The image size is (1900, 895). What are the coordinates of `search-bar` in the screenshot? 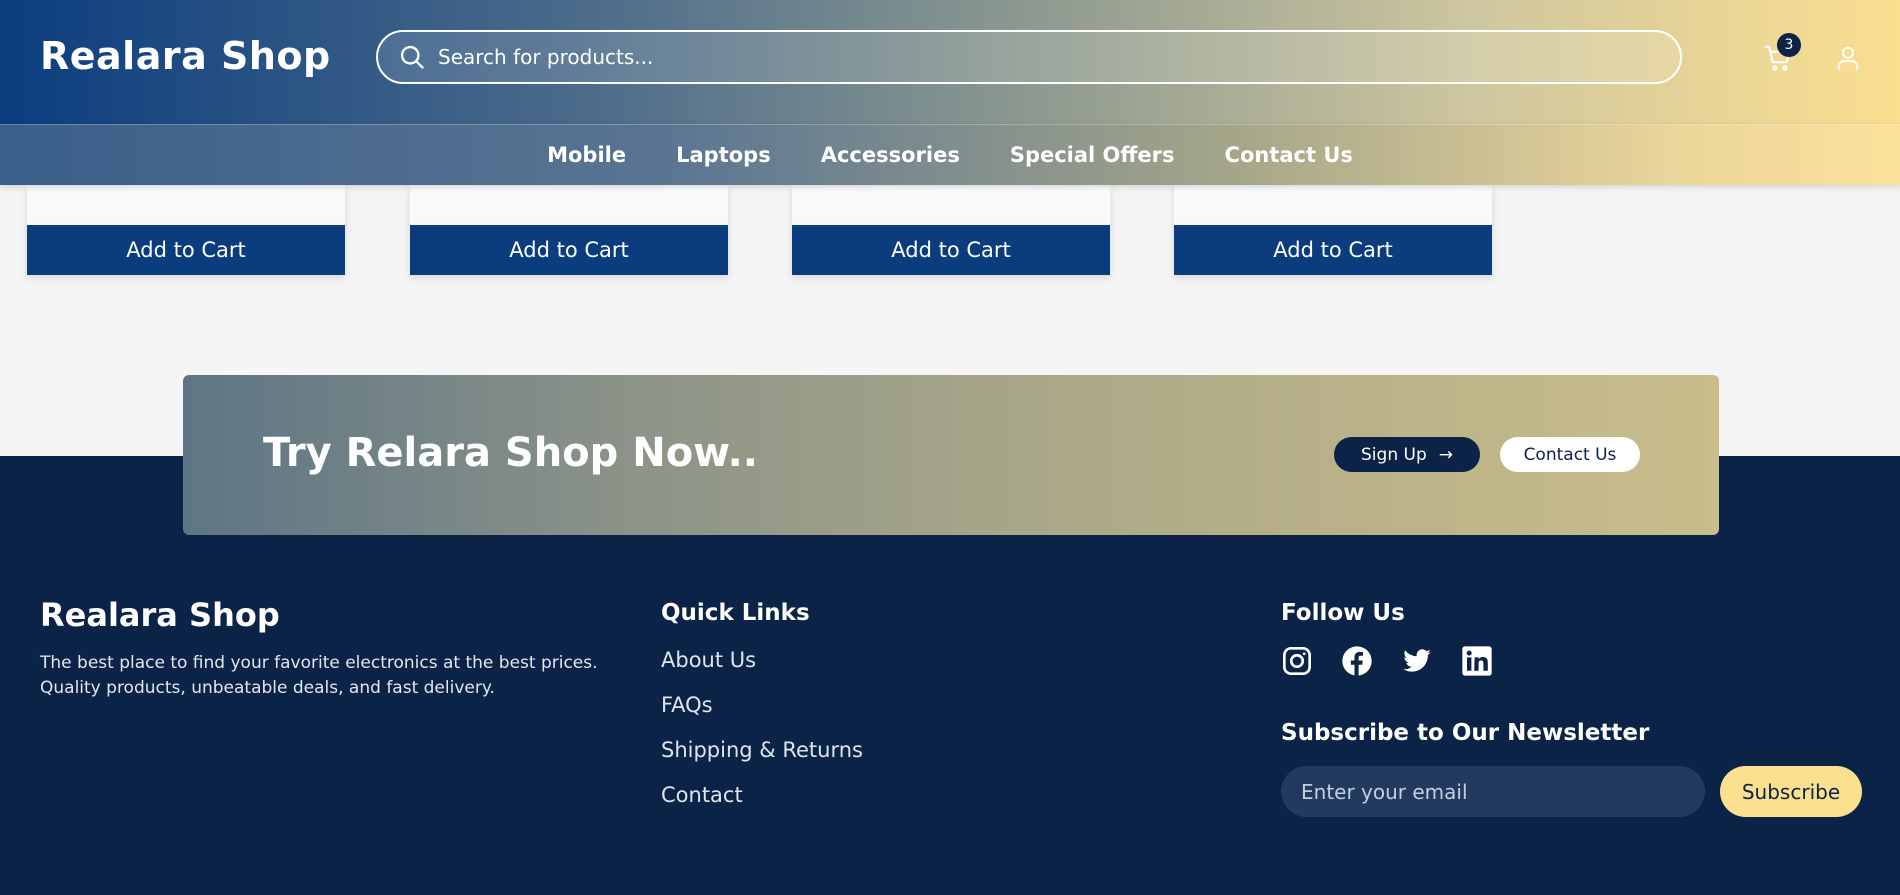 It's located at (1029, 57).